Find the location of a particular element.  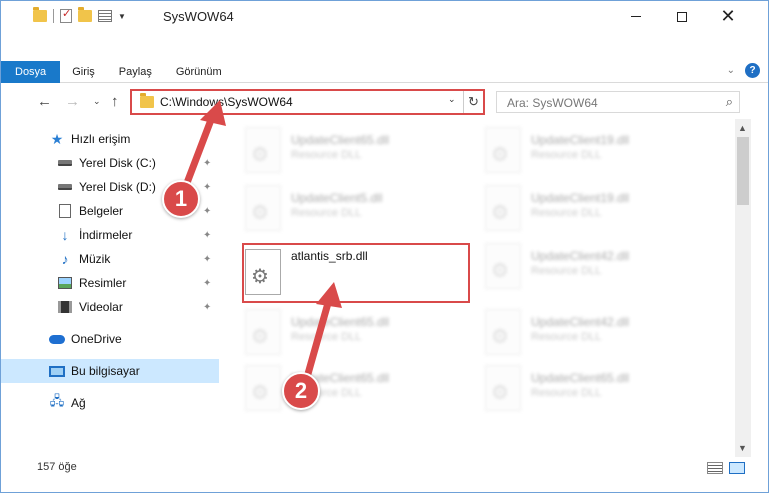

new-folder-icon is located at coordinates (85, 14).